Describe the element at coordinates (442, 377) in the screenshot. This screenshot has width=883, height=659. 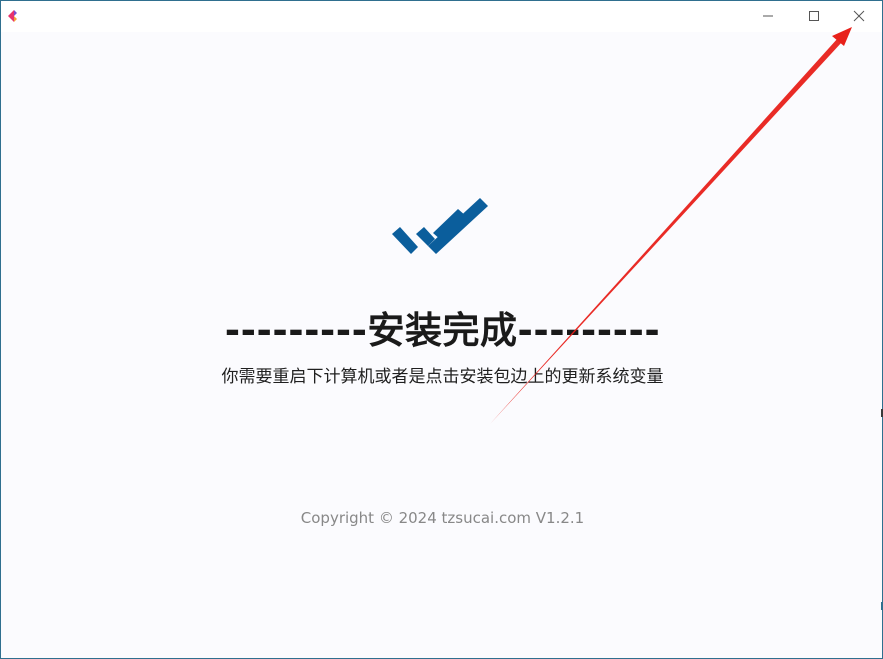
I see `restart-instruction-text: 你需要重启下计算机或者是点击安装包边上的更新系统变量` at that location.